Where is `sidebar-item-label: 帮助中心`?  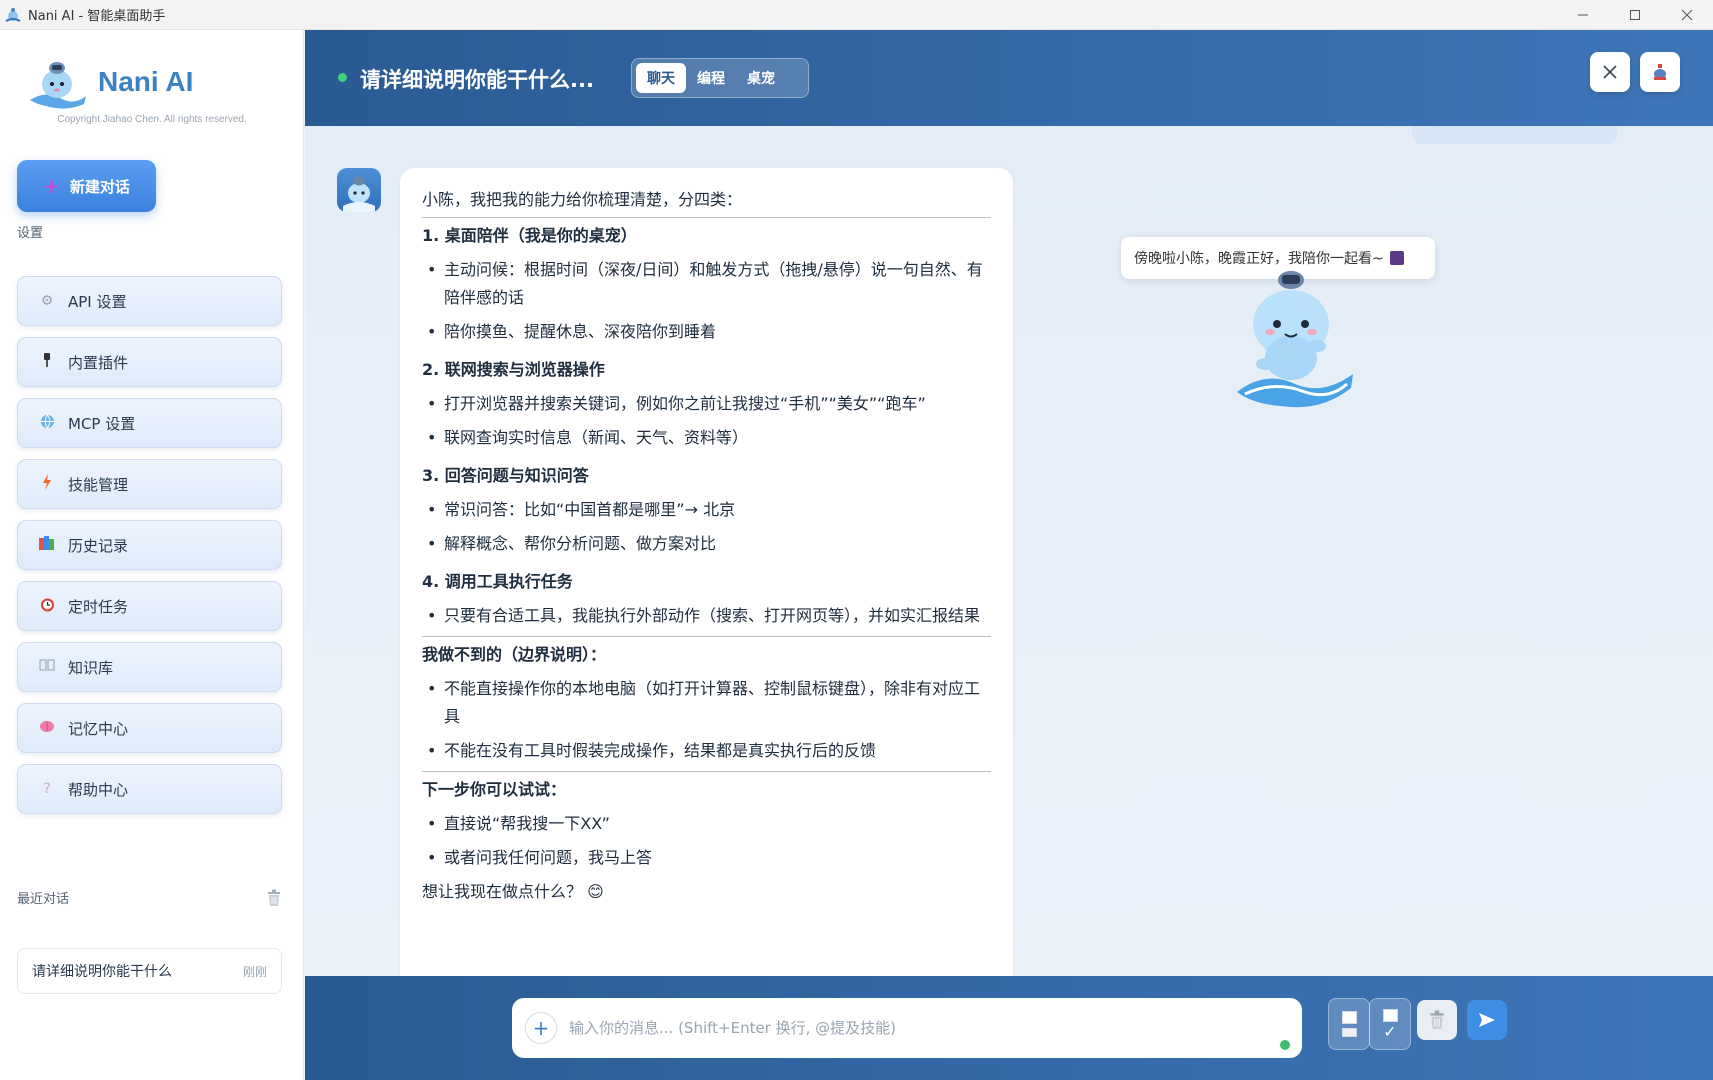
sidebar-item-label: 帮助中心 is located at coordinates (98, 789).